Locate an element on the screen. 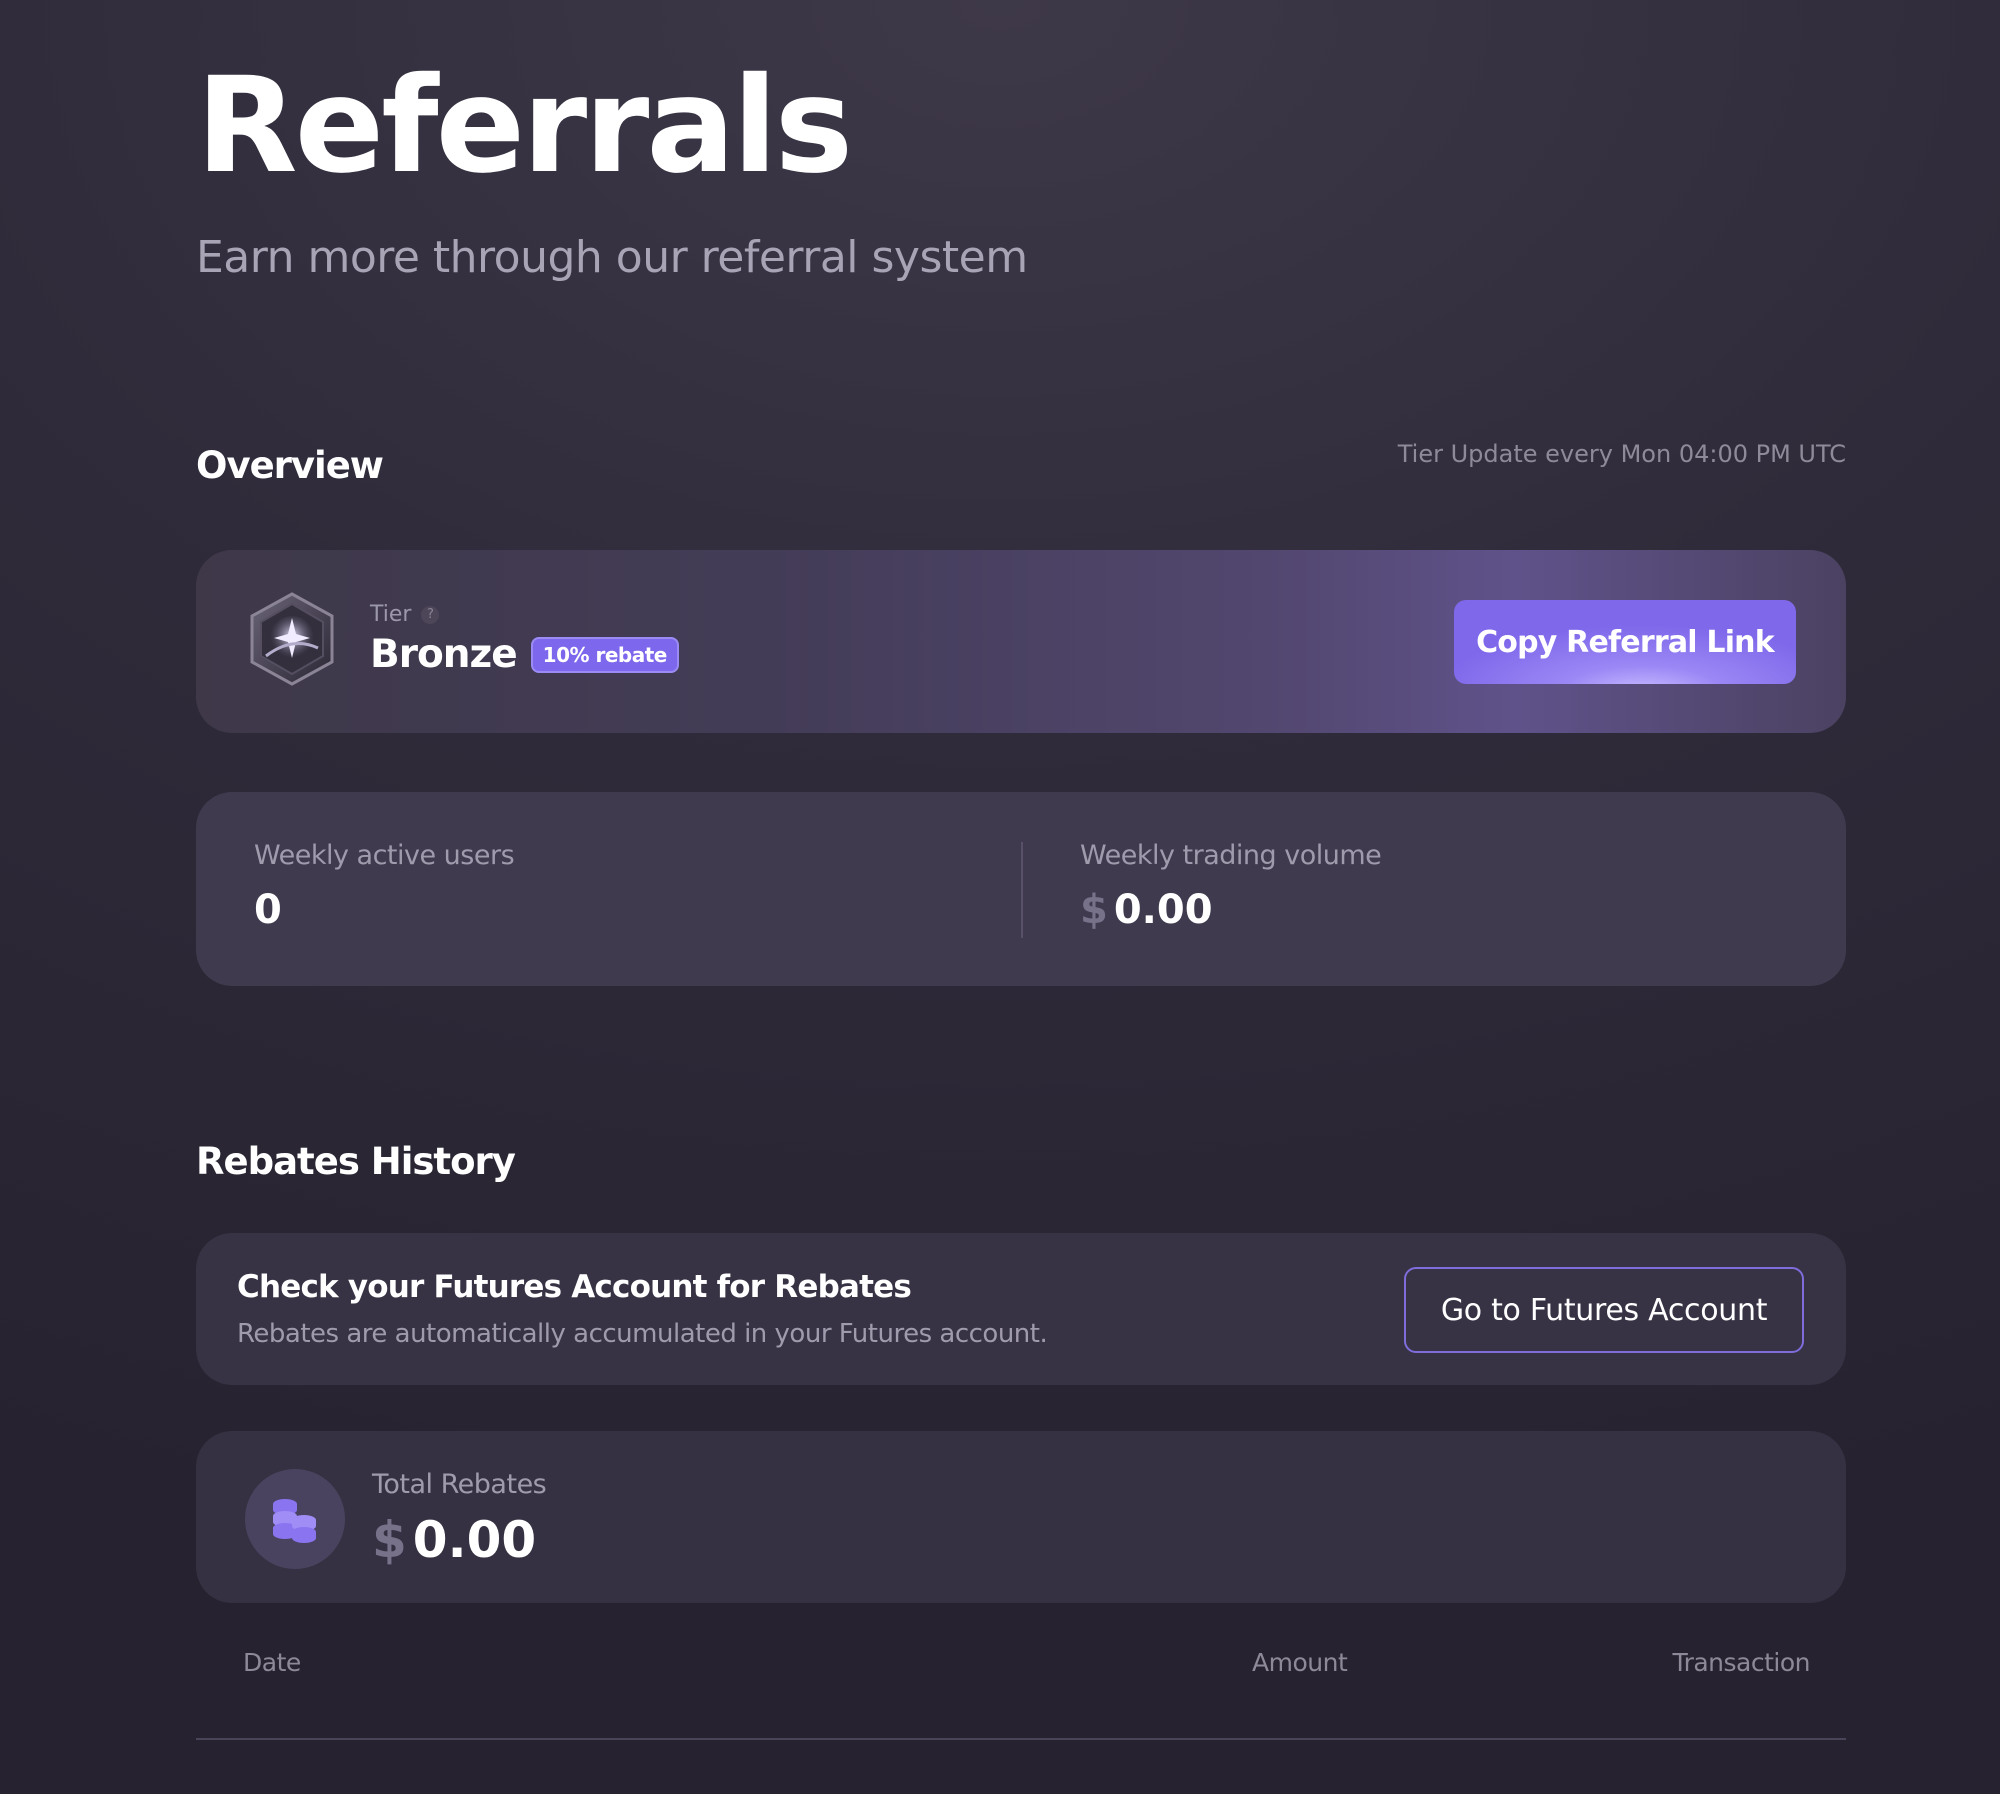 This screenshot has width=2000, height=1794. futures-notice-title: Check your Futures Account for Rebates is located at coordinates (574, 1287).